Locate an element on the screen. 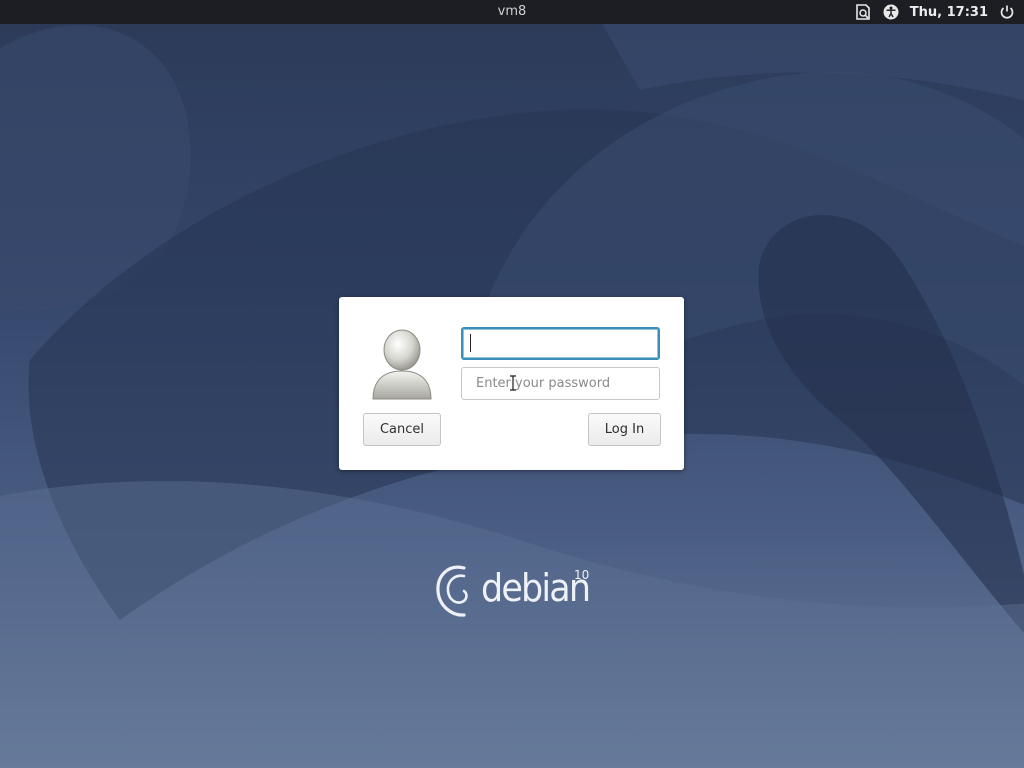 This screenshot has height=768, width=1024. power-icon is located at coordinates (1007, 12).